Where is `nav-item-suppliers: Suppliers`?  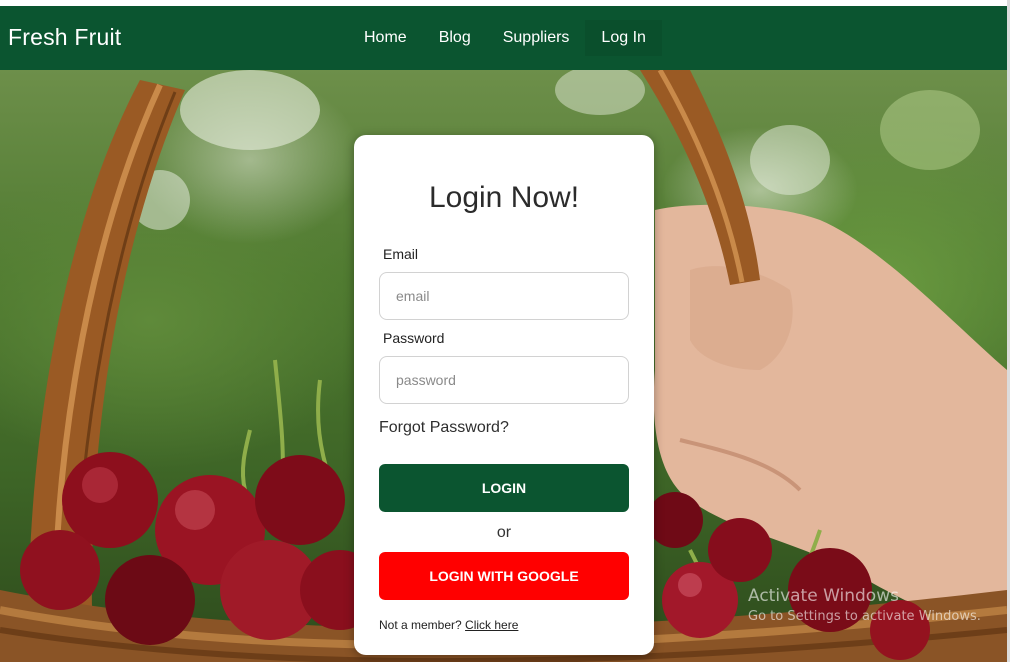 nav-item-suppliers: Suppliers is located at coordinates (536, 38).